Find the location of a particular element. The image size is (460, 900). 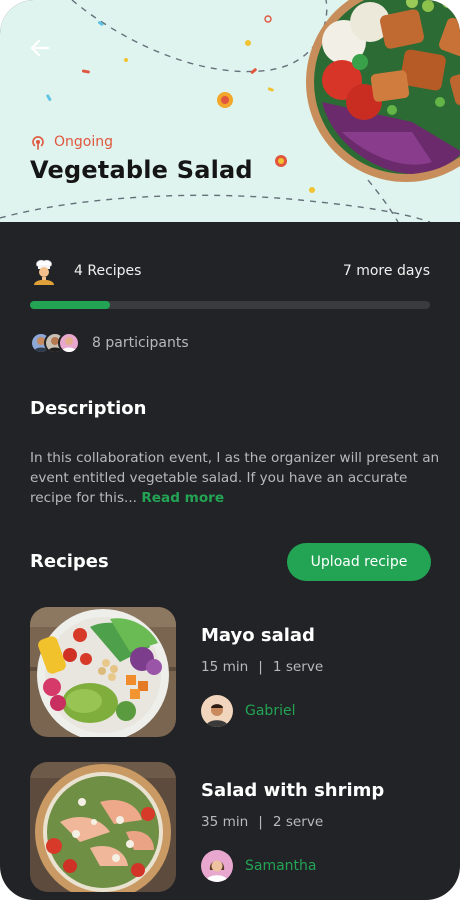

chef-icon is located at coordinates (44, 272).